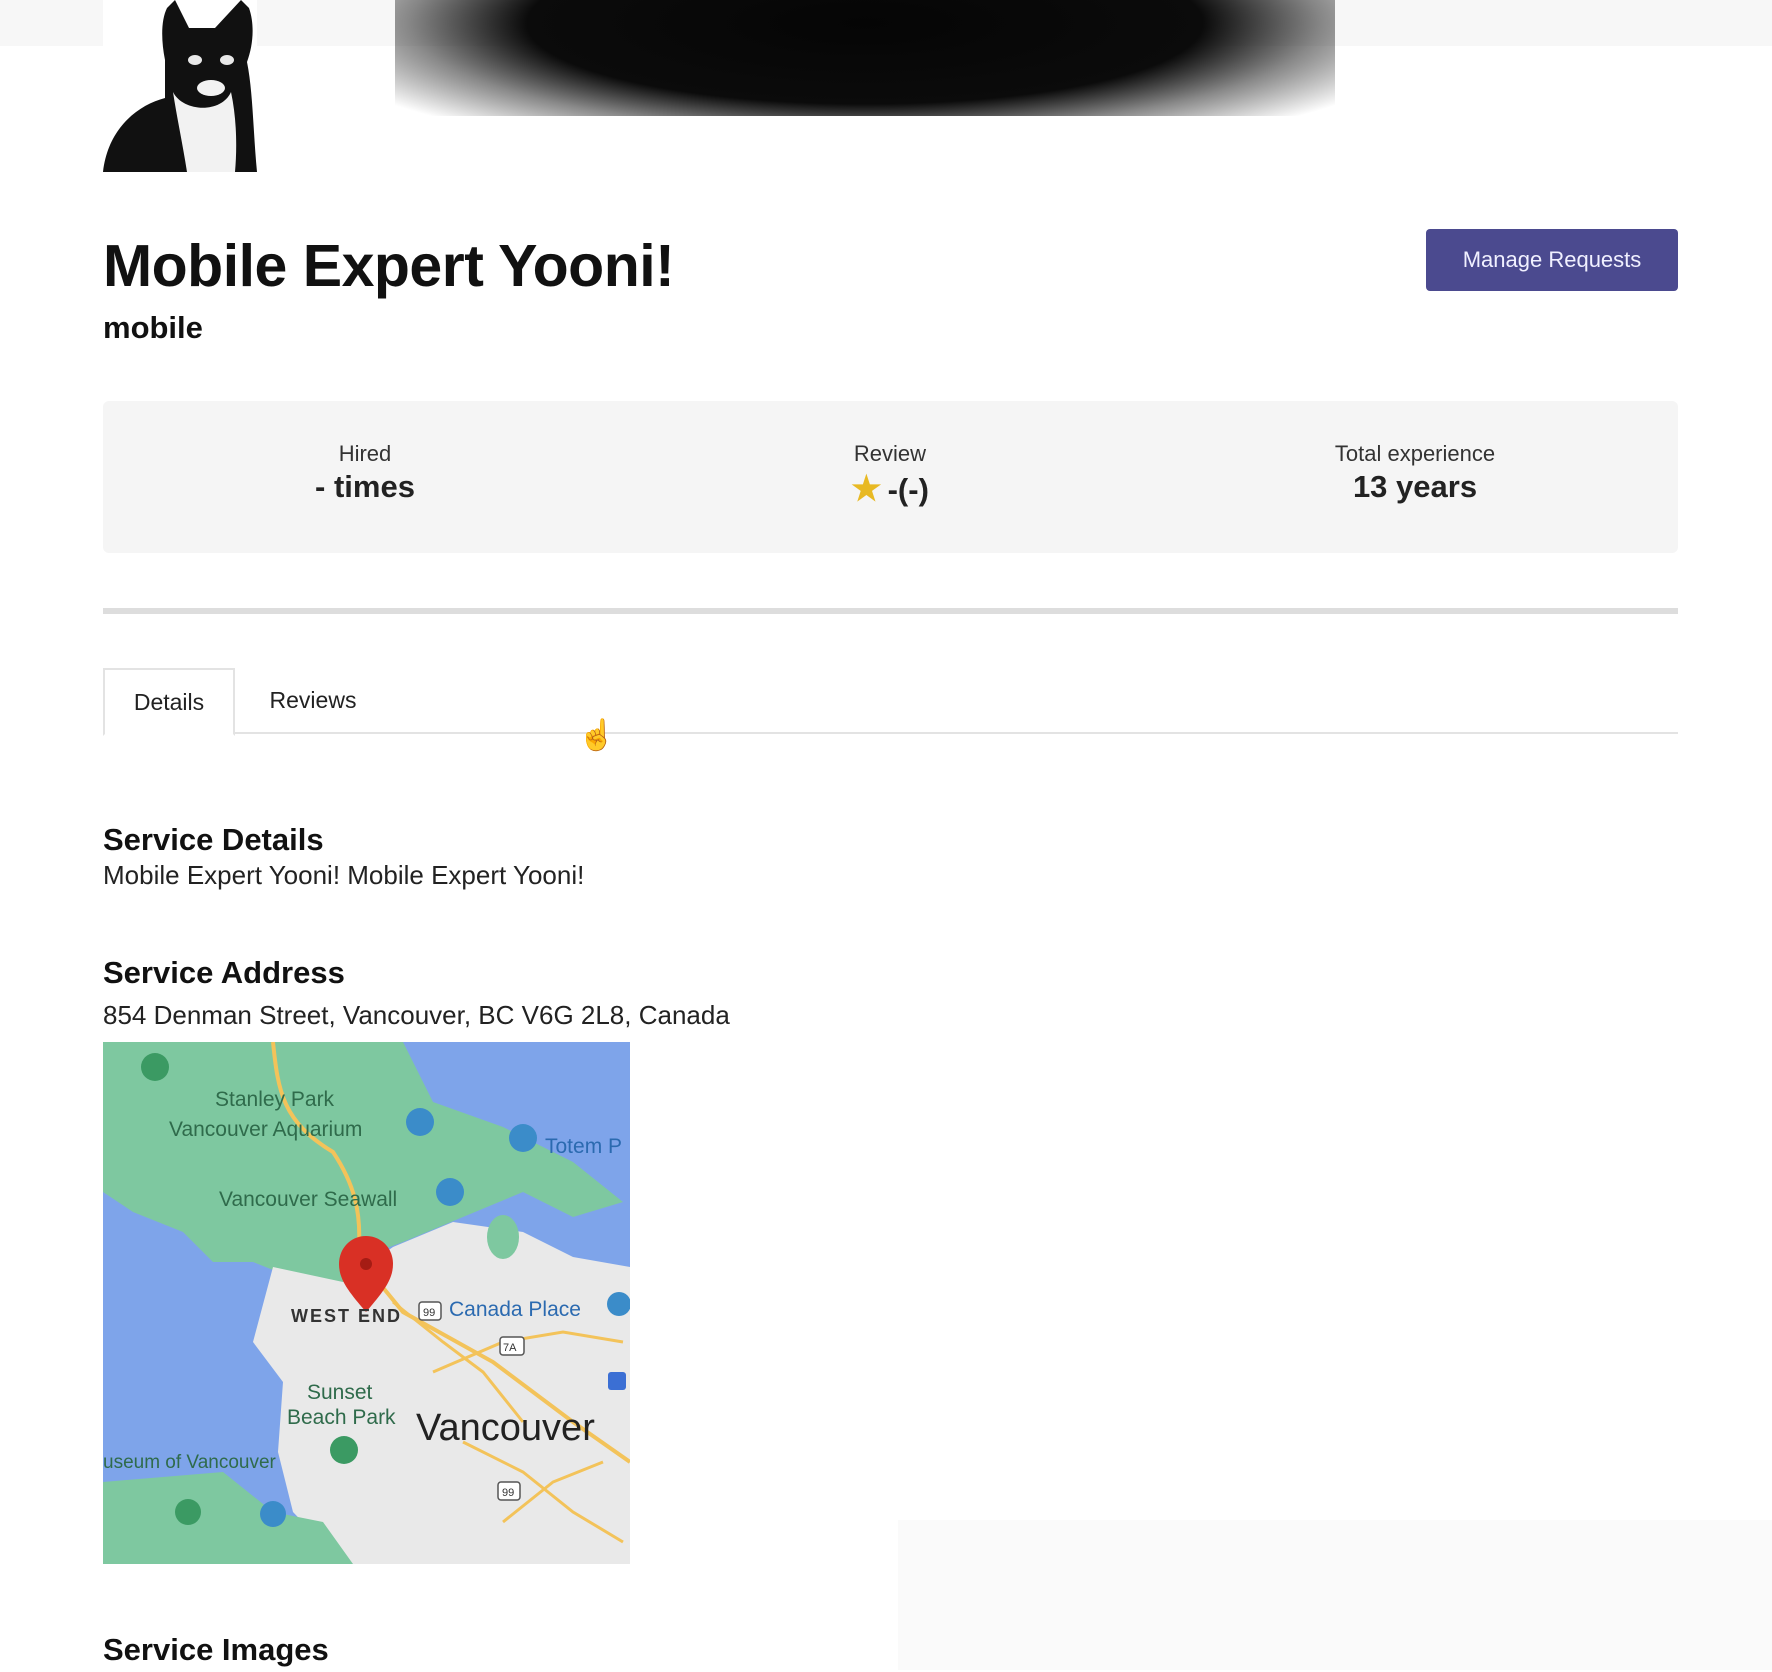 This screenshot has width=1772, height=1672. Describe the element at coordinates (190, 1462) in the screenshot. I see `map-label-museum: useum of Vancouver` at that location.